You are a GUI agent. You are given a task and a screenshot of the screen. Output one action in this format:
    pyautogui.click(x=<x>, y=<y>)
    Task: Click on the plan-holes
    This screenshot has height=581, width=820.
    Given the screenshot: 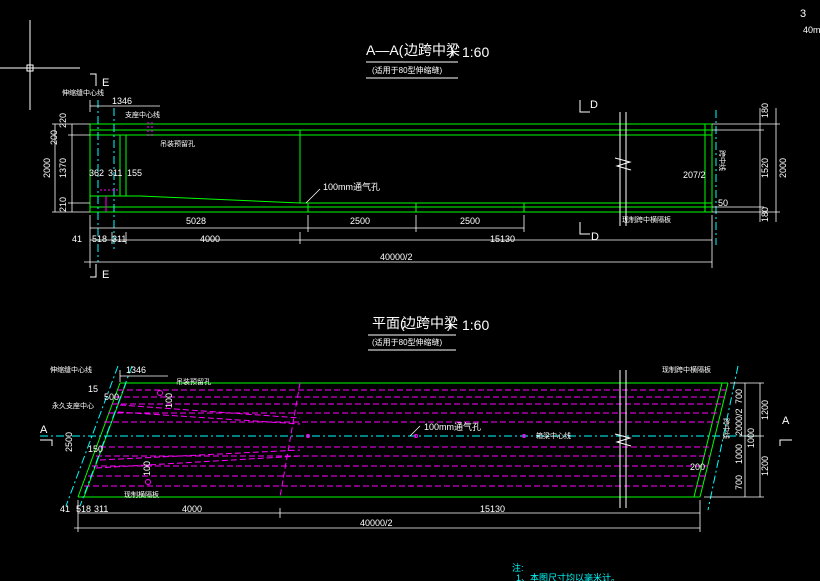 What is the action you would take?
    pyautogui.click(x=335, y=437)
    